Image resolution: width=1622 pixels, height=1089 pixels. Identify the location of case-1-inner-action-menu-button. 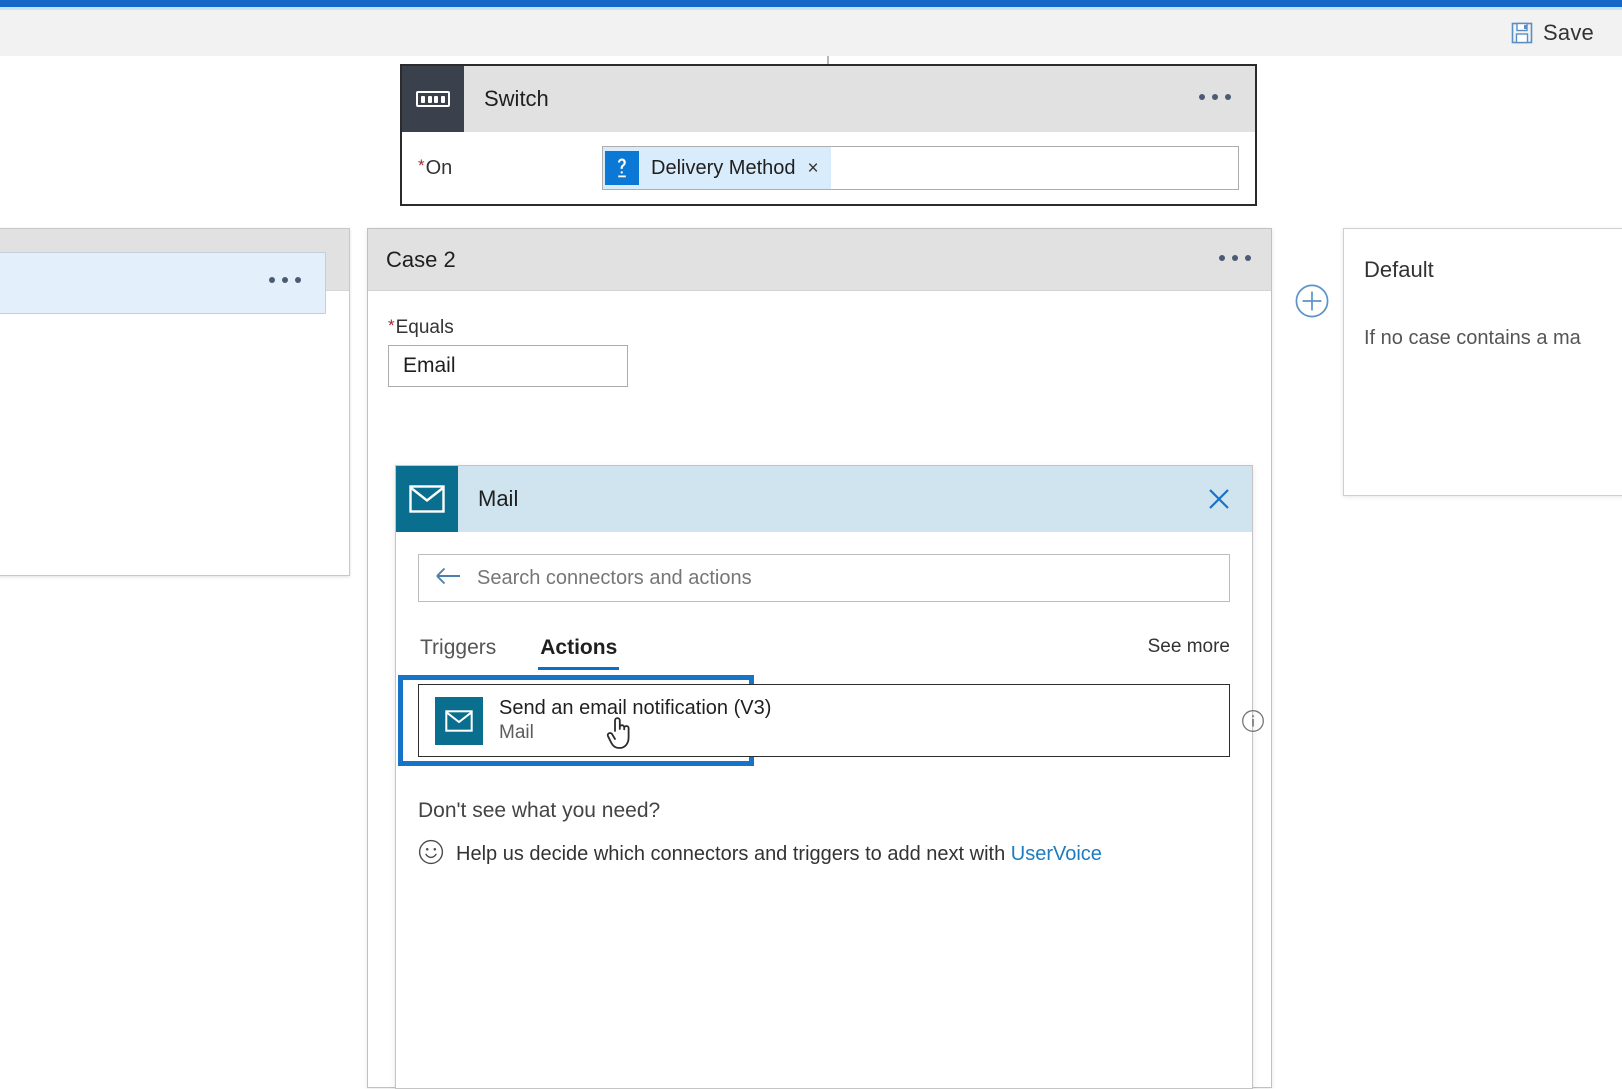
(285, 280).